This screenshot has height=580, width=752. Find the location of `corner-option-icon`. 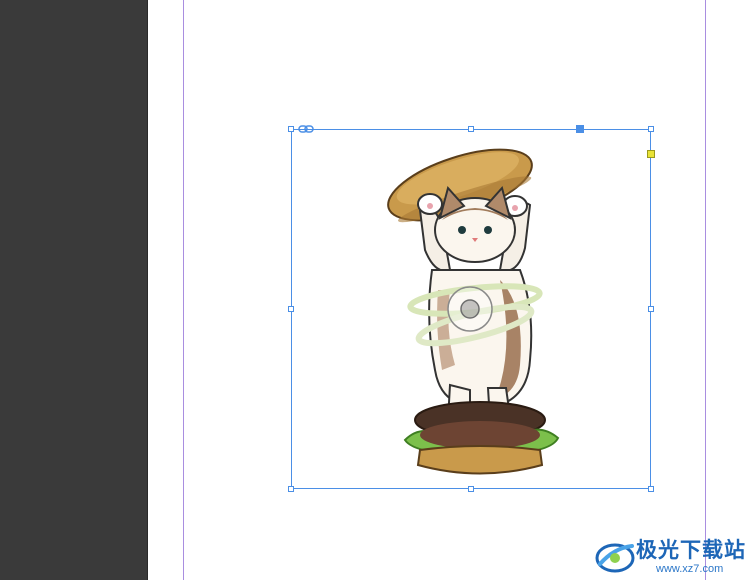

corner-option-icon is located at coordinates (651, 154).